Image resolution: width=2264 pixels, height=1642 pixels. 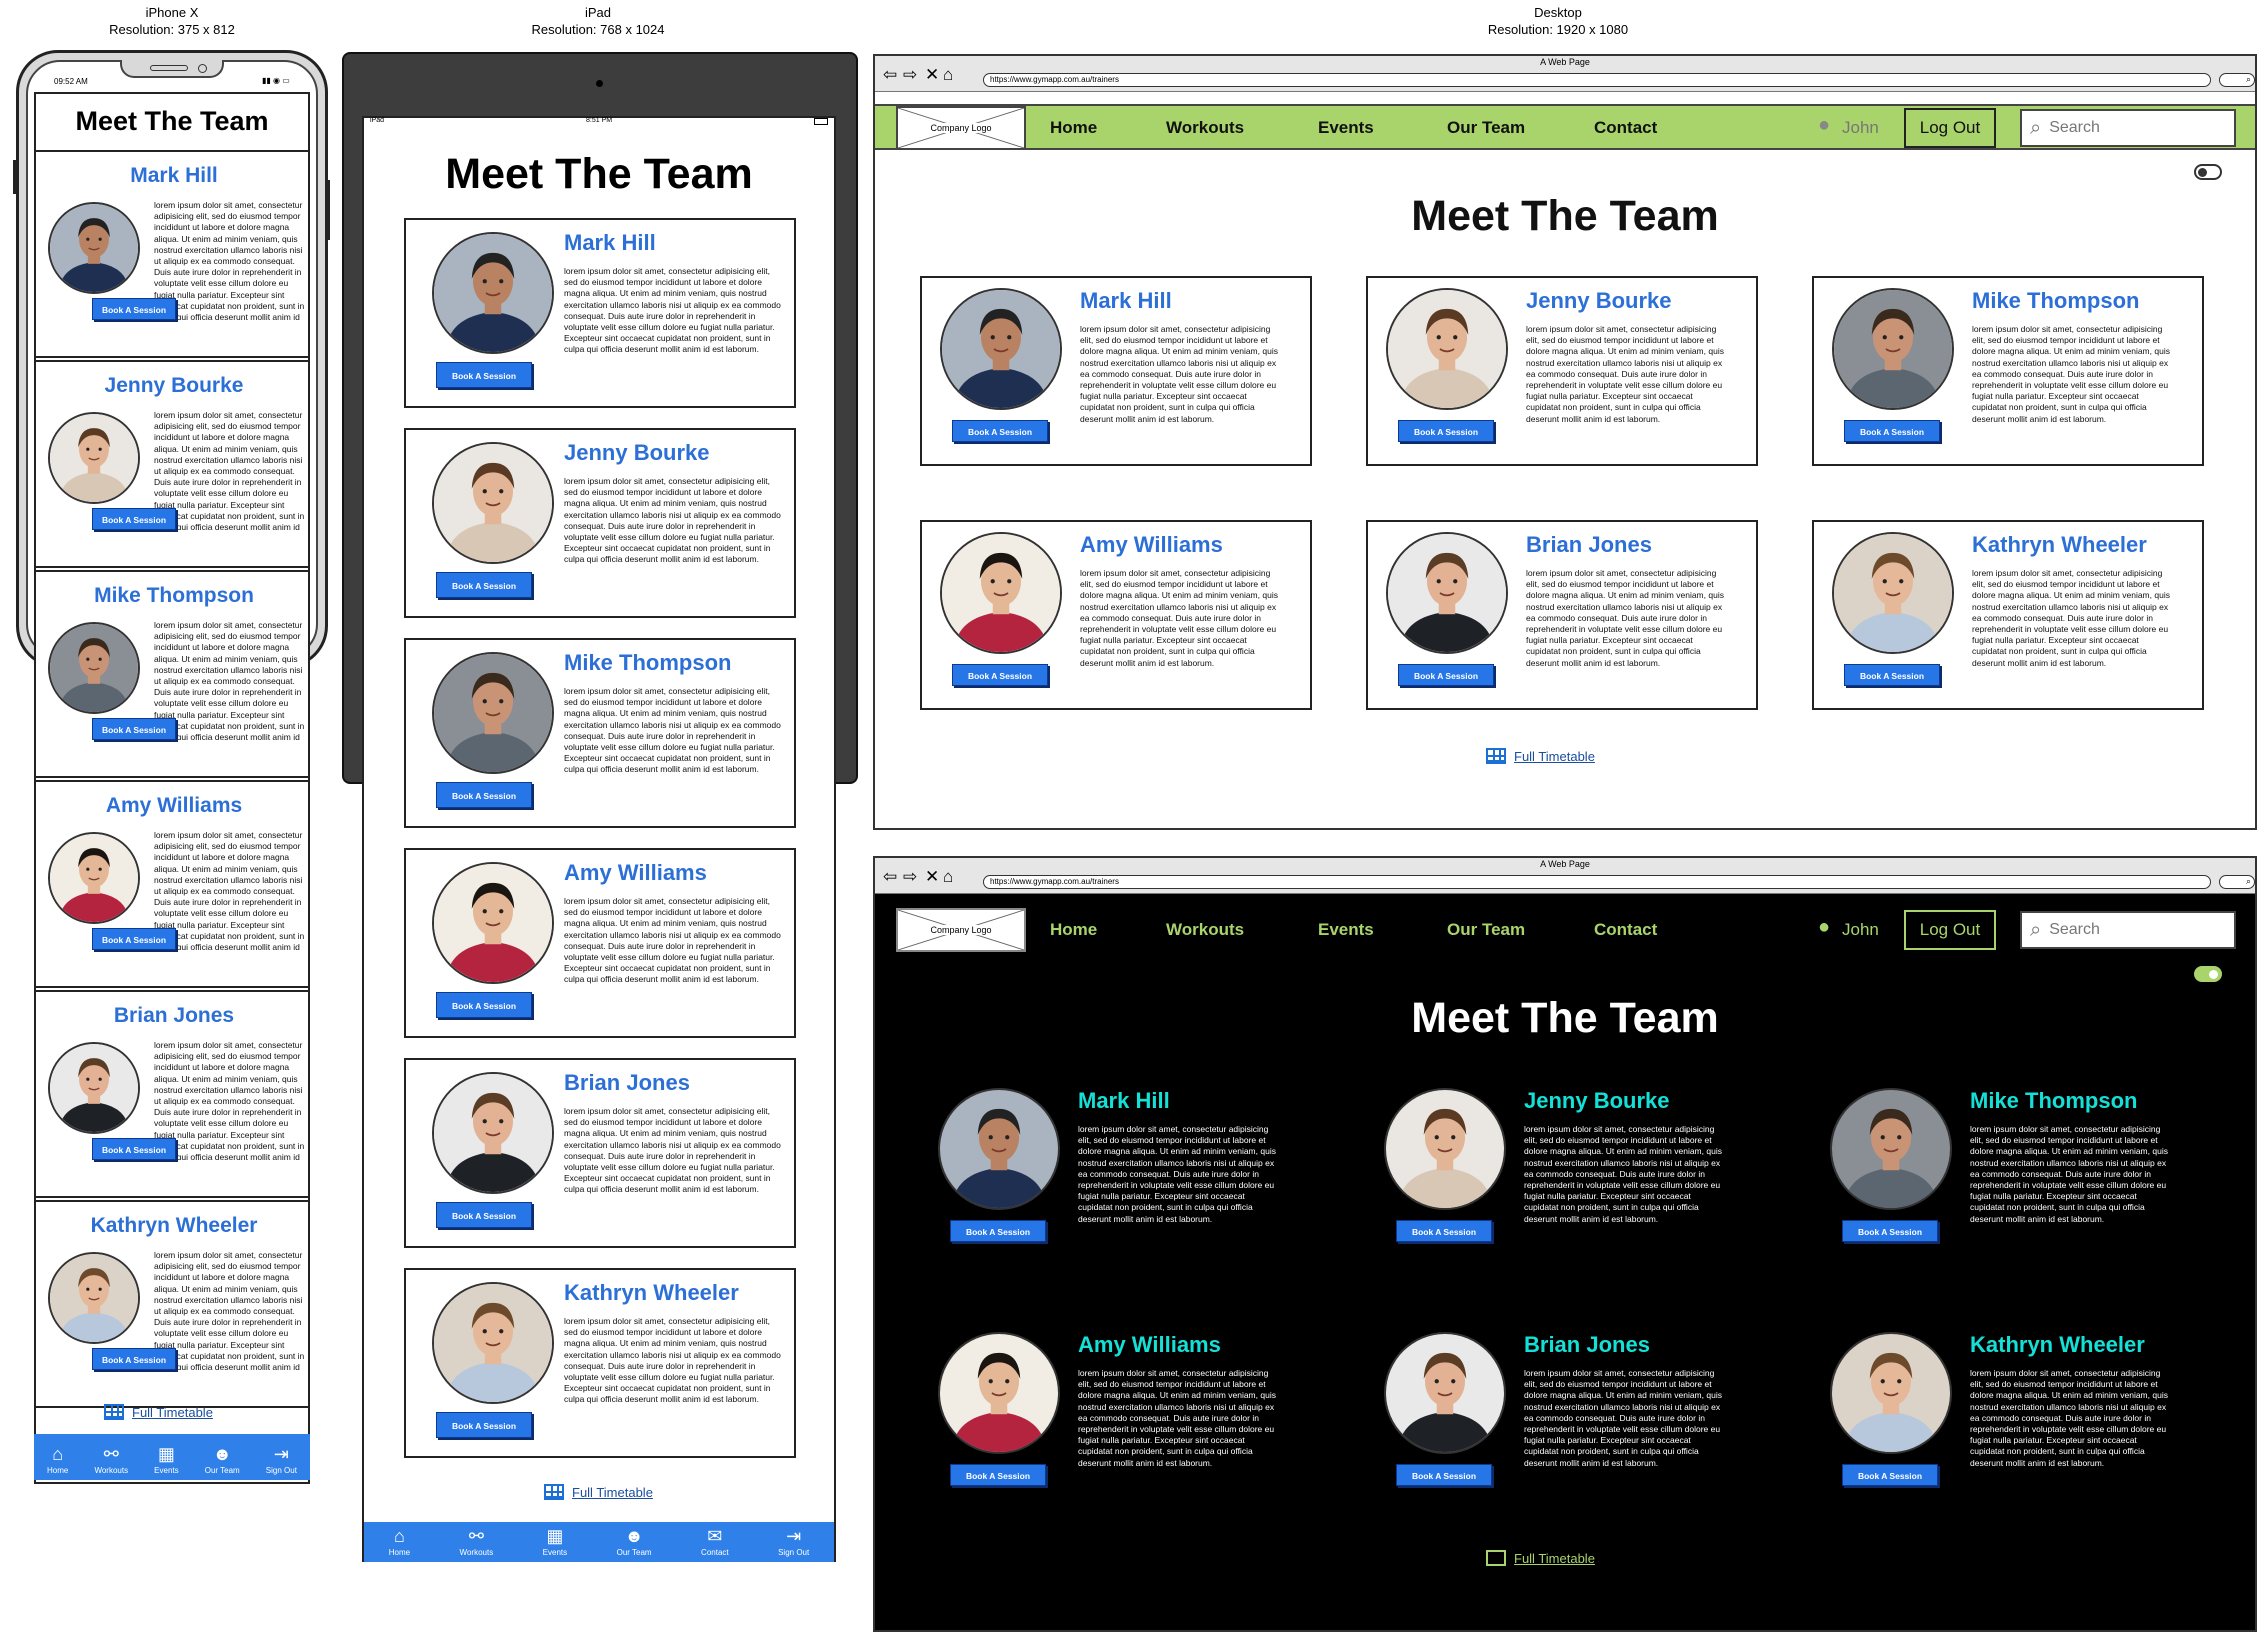 What do you see at coordinates (634, 1552) in the screenshot?
I see `tab-label: Our Team` at bounding box center [634, 1552].